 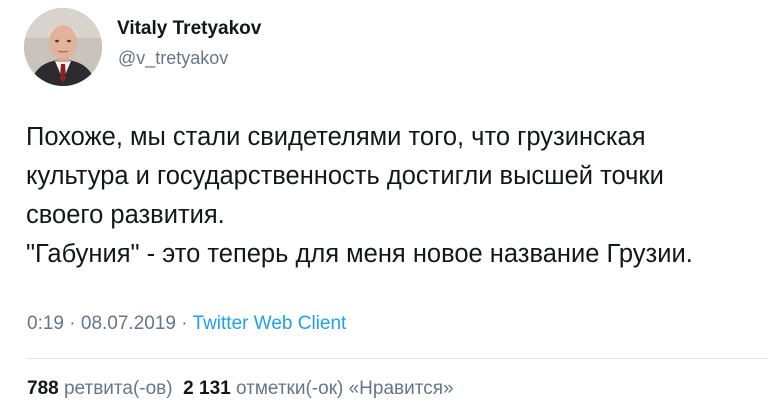 What do you see at coordinates (207, 388) in the screenshot?
I see `likes-count: 2 131` at bounding box center [207, 388].